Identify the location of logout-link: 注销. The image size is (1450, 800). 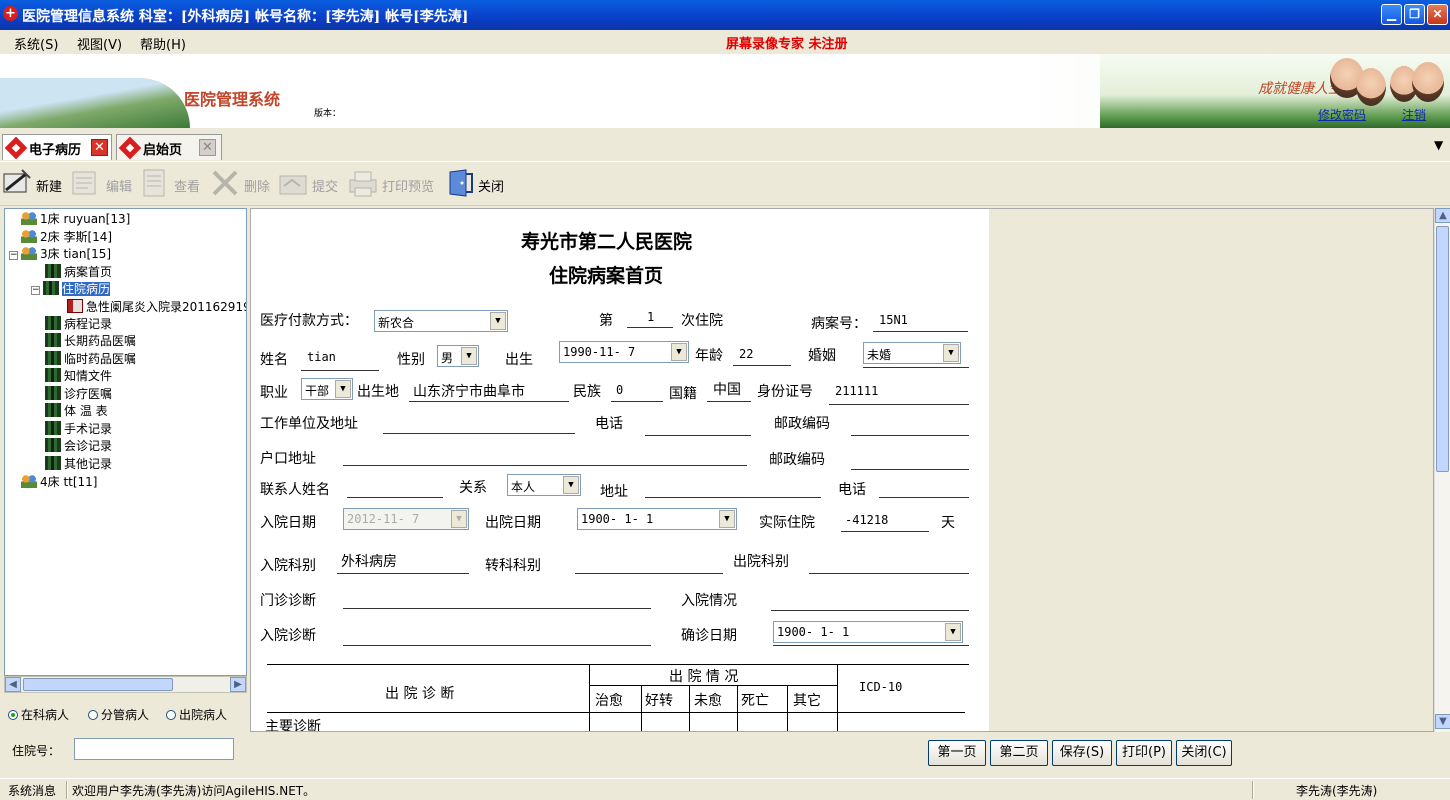
(1414, 114).